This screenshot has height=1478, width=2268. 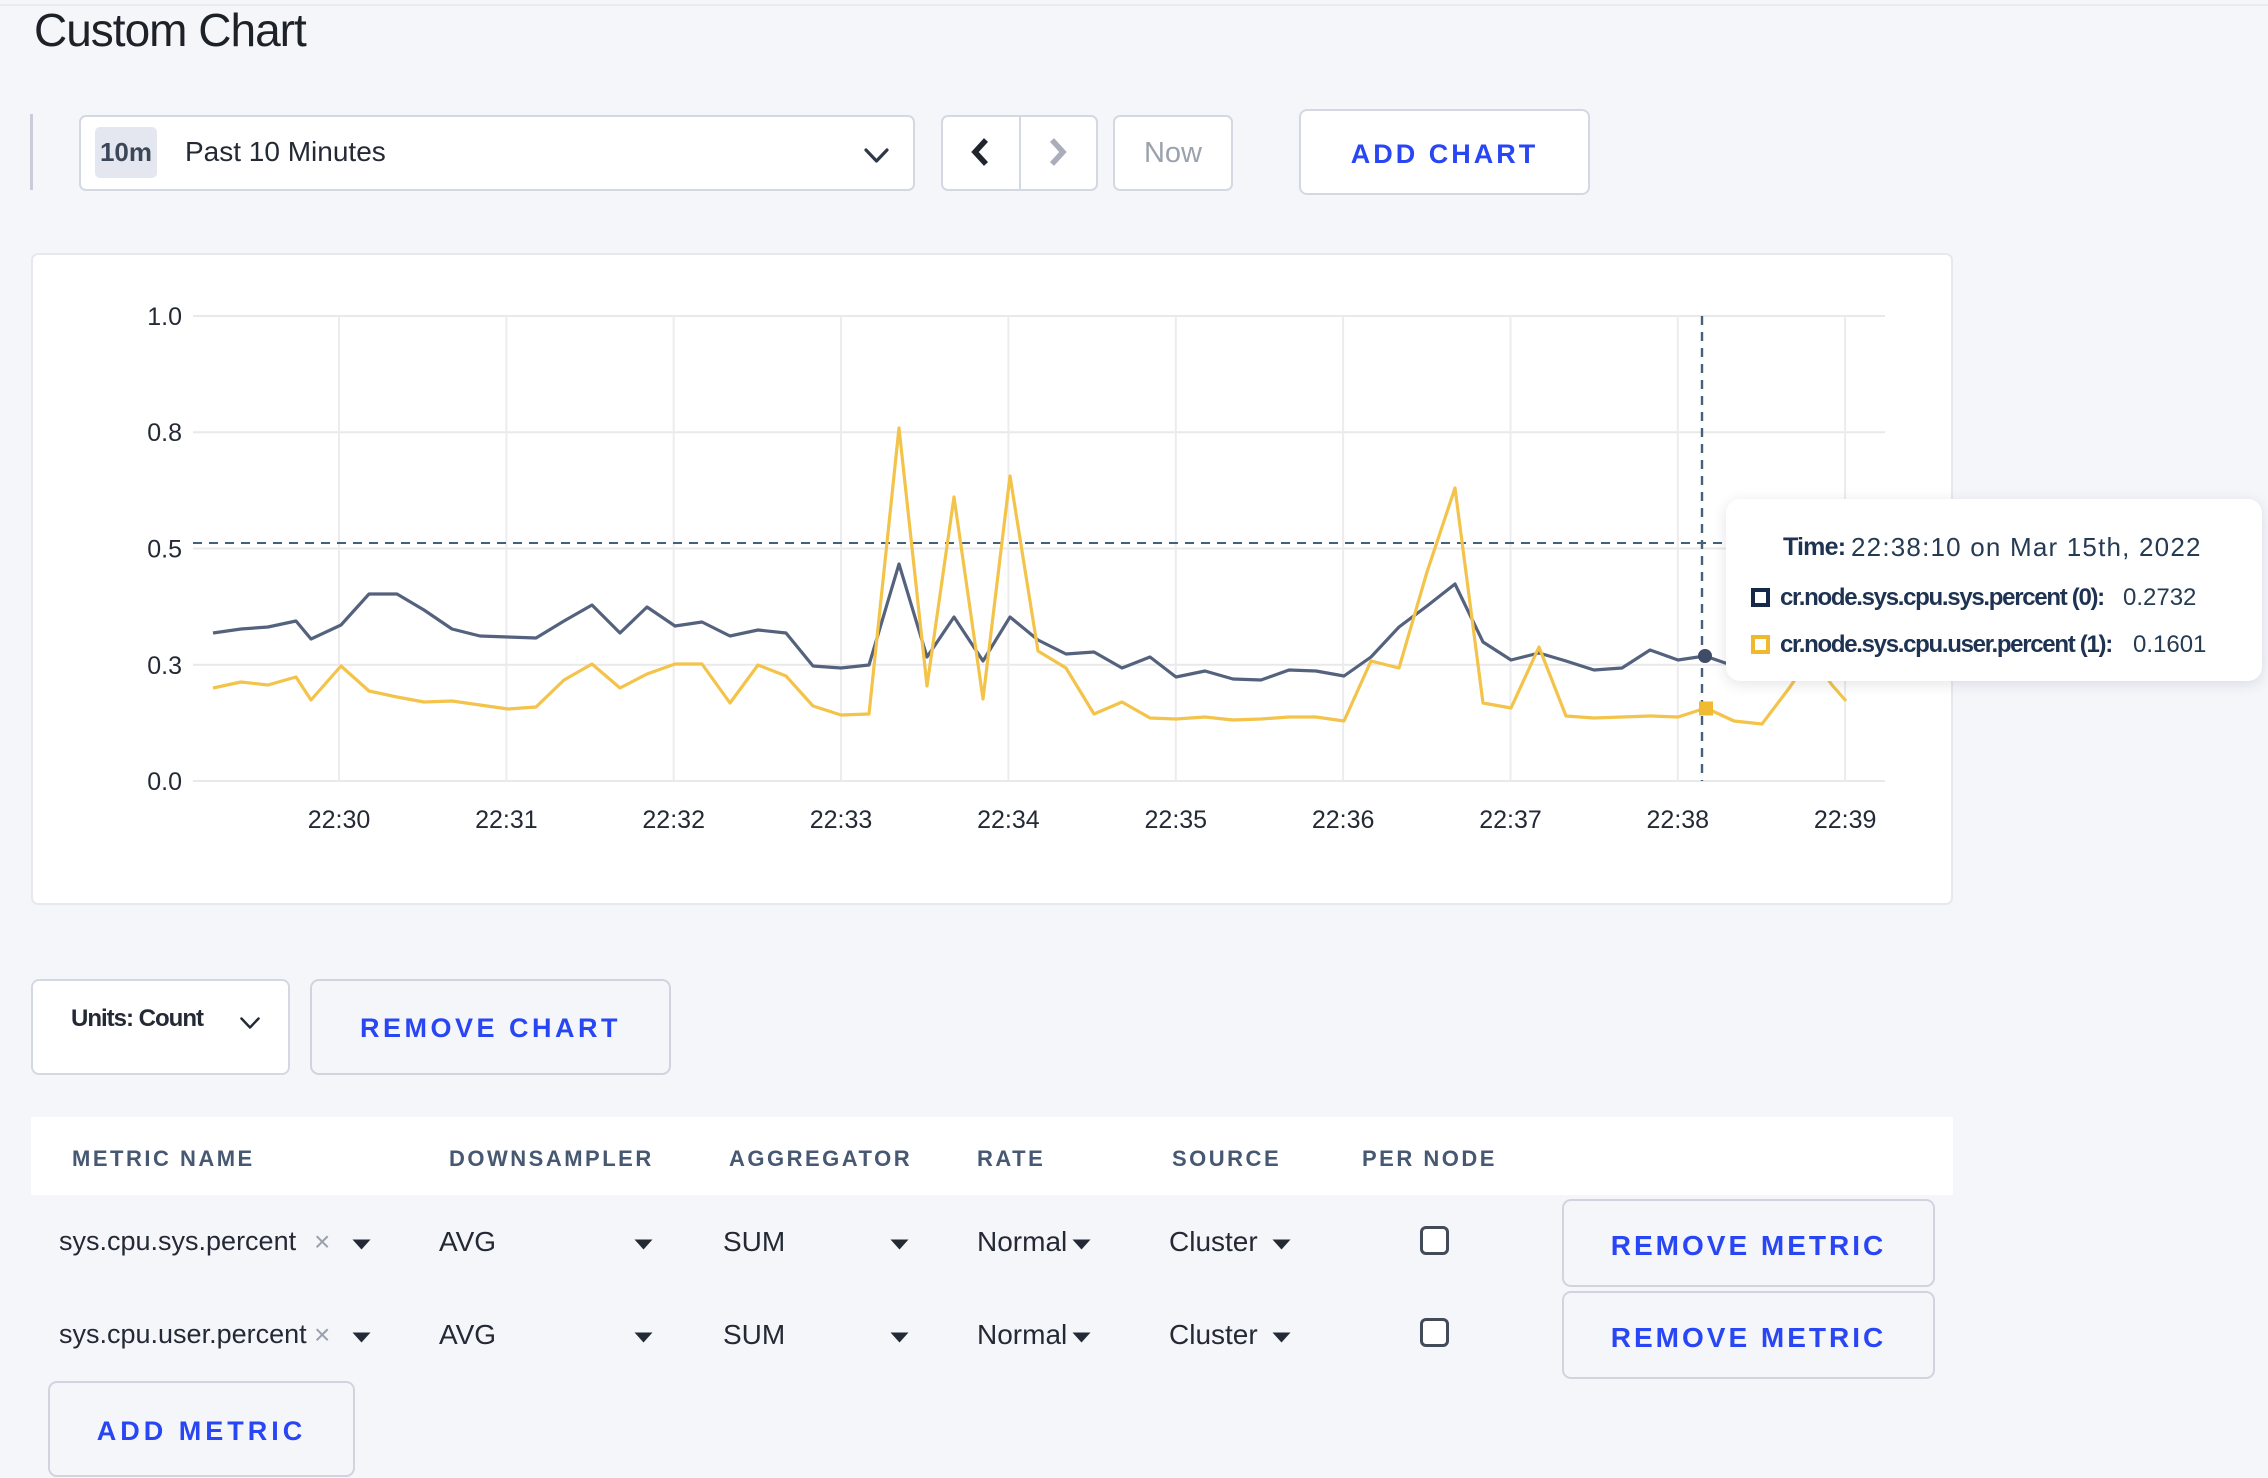 I want to click on svg-text: 22:32, so click(x=673, y=820).